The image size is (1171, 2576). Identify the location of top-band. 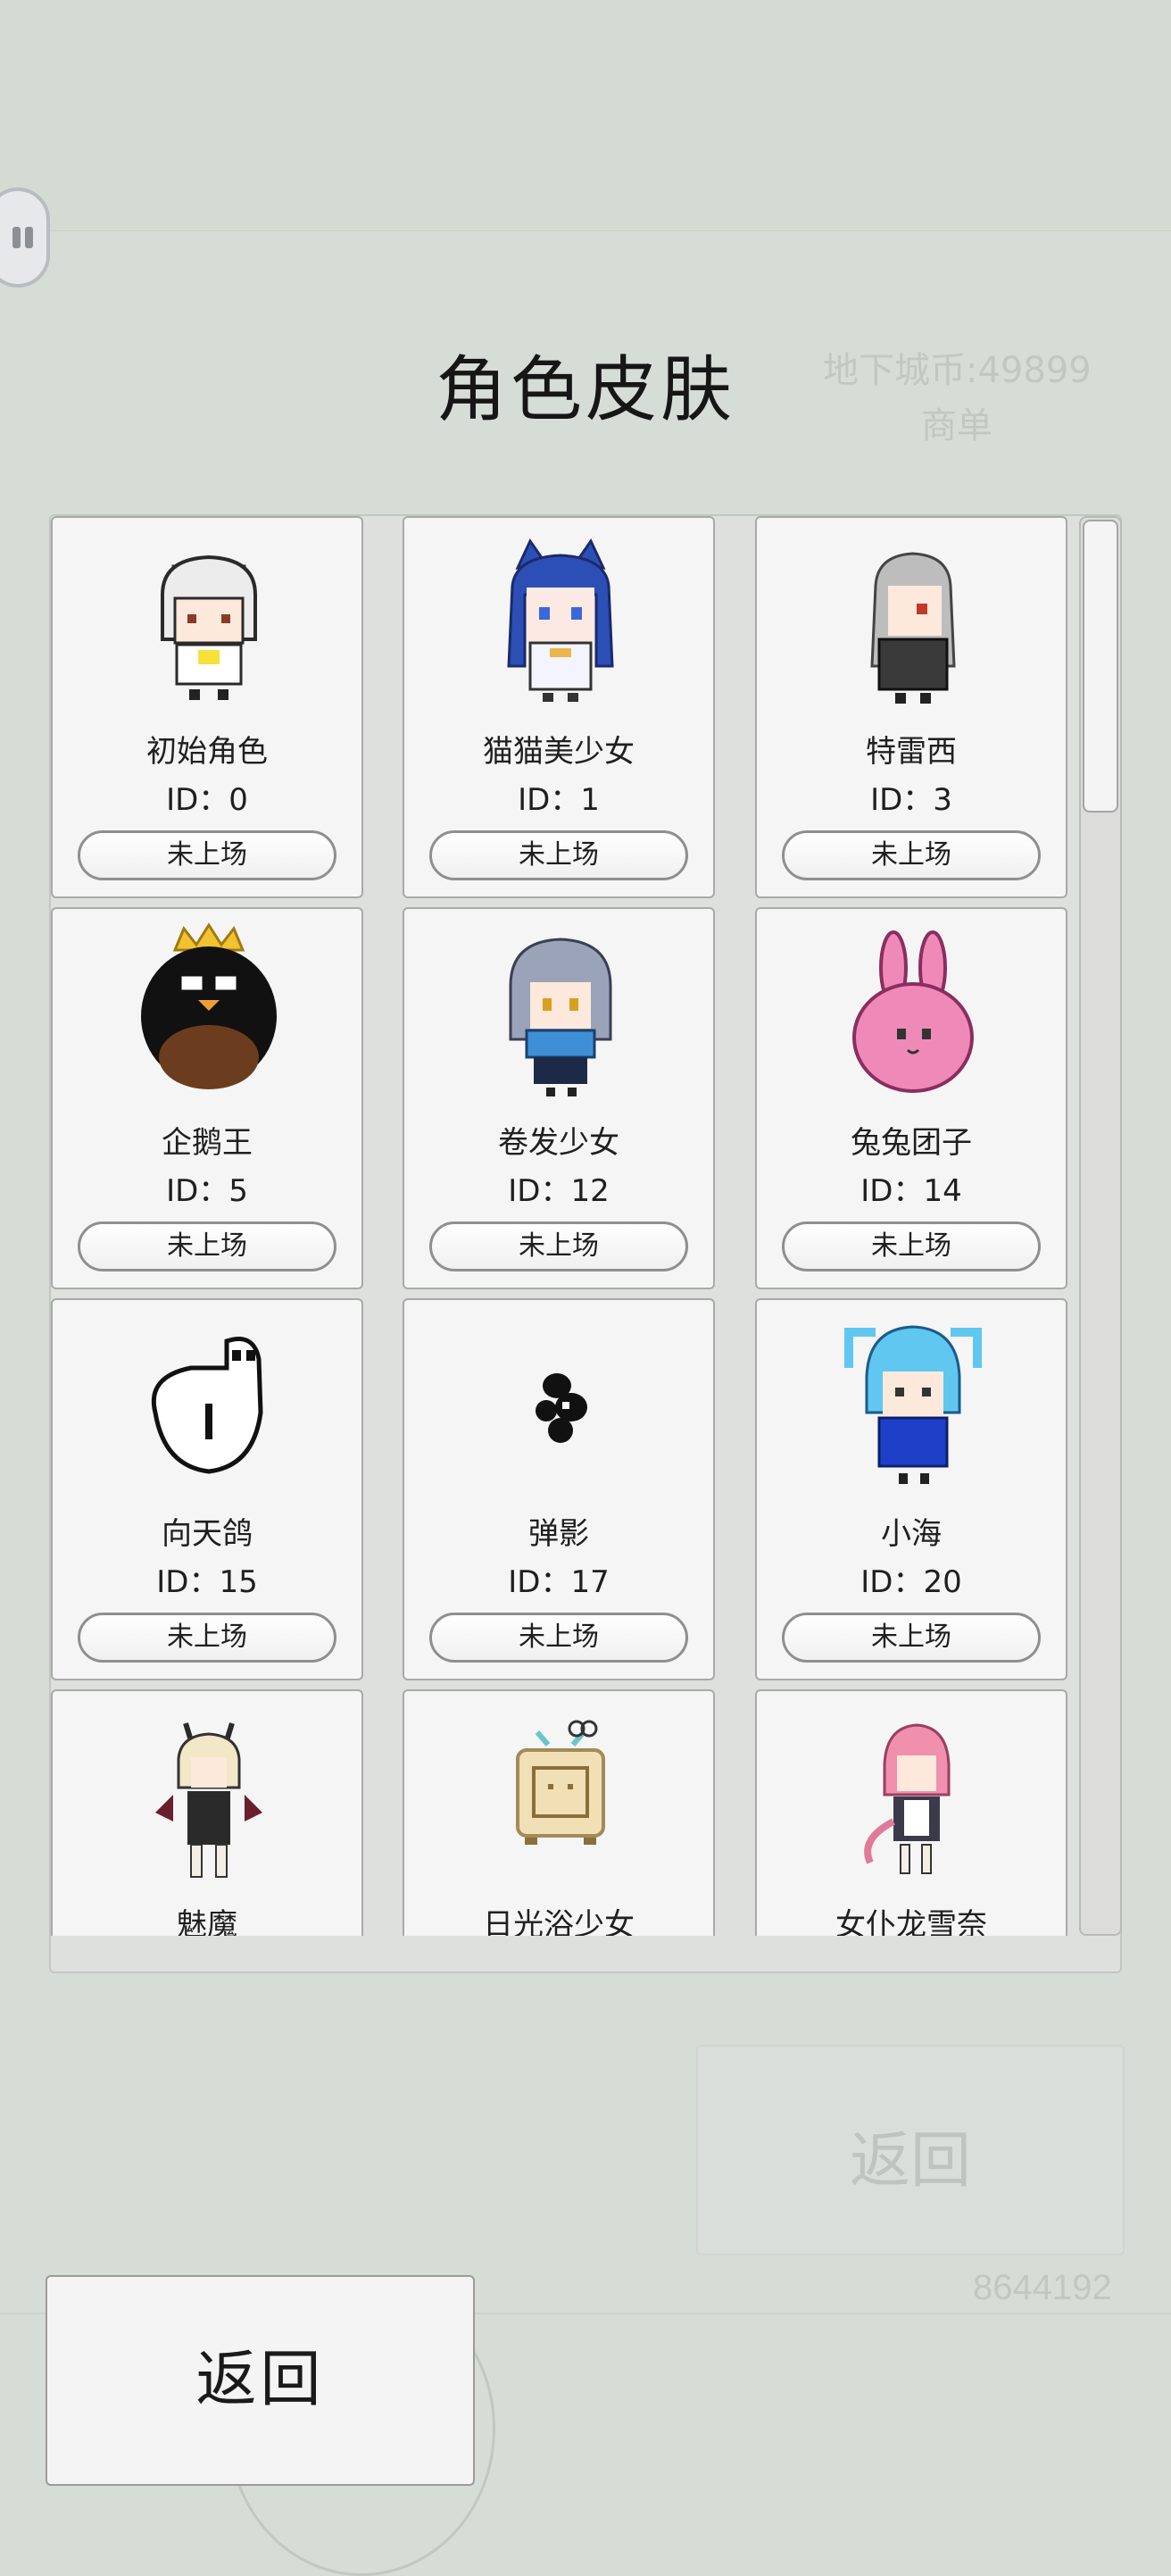
(585, 115).